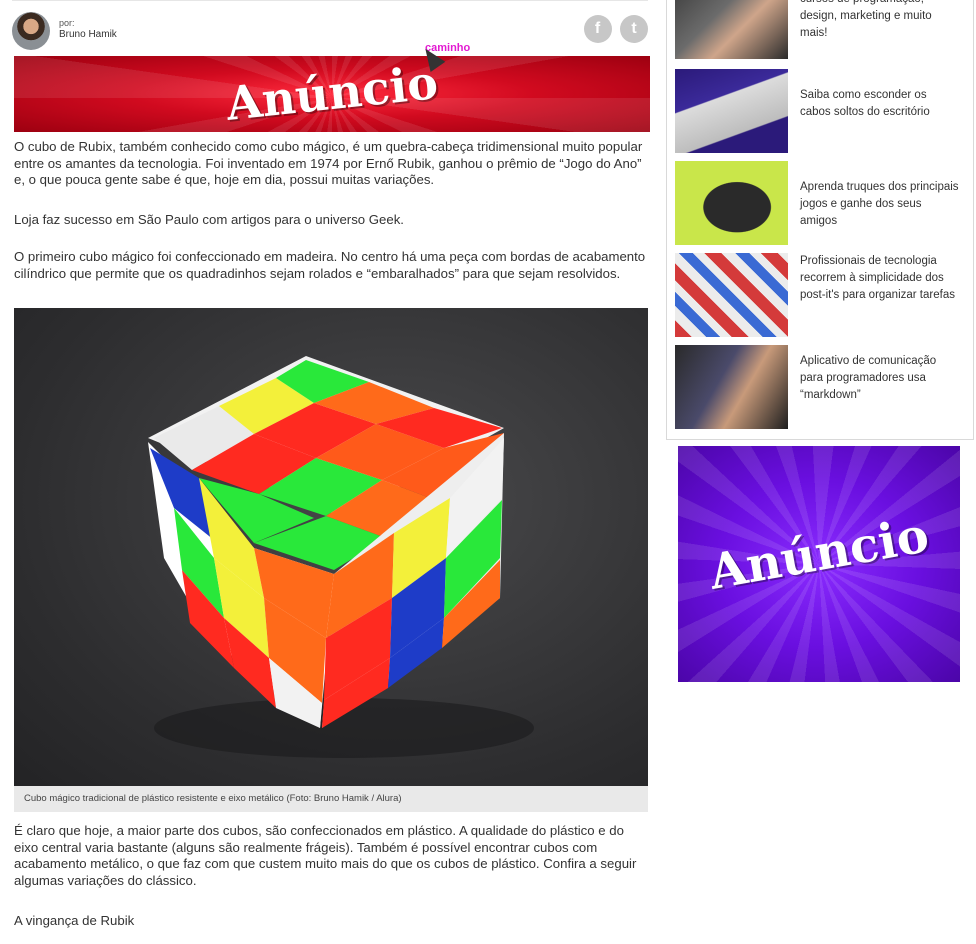 The width and height of the screenshot is (976, 944). What do you see at coordinates (634, 29) in the screenshot?
I see `twitter-icon: t` at bounding box center [634, 29].